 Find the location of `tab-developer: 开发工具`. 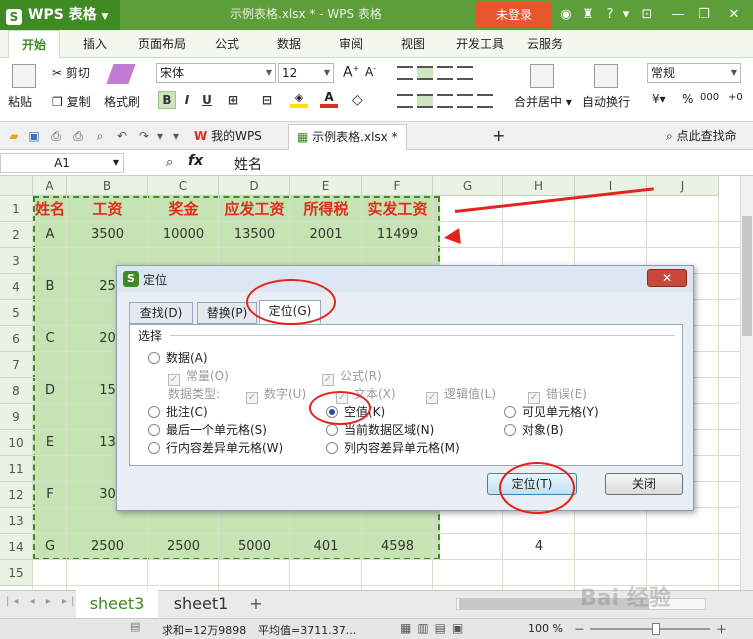

tab-developer: 开发工具 is located at coordinates (480, 44).